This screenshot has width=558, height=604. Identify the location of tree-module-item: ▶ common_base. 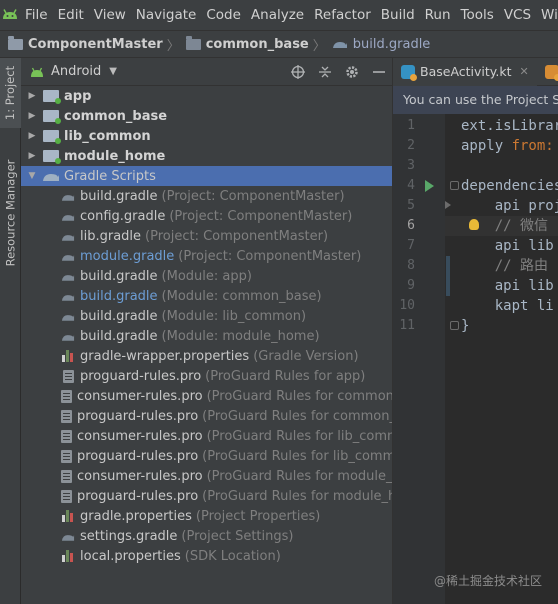
(206, 116).